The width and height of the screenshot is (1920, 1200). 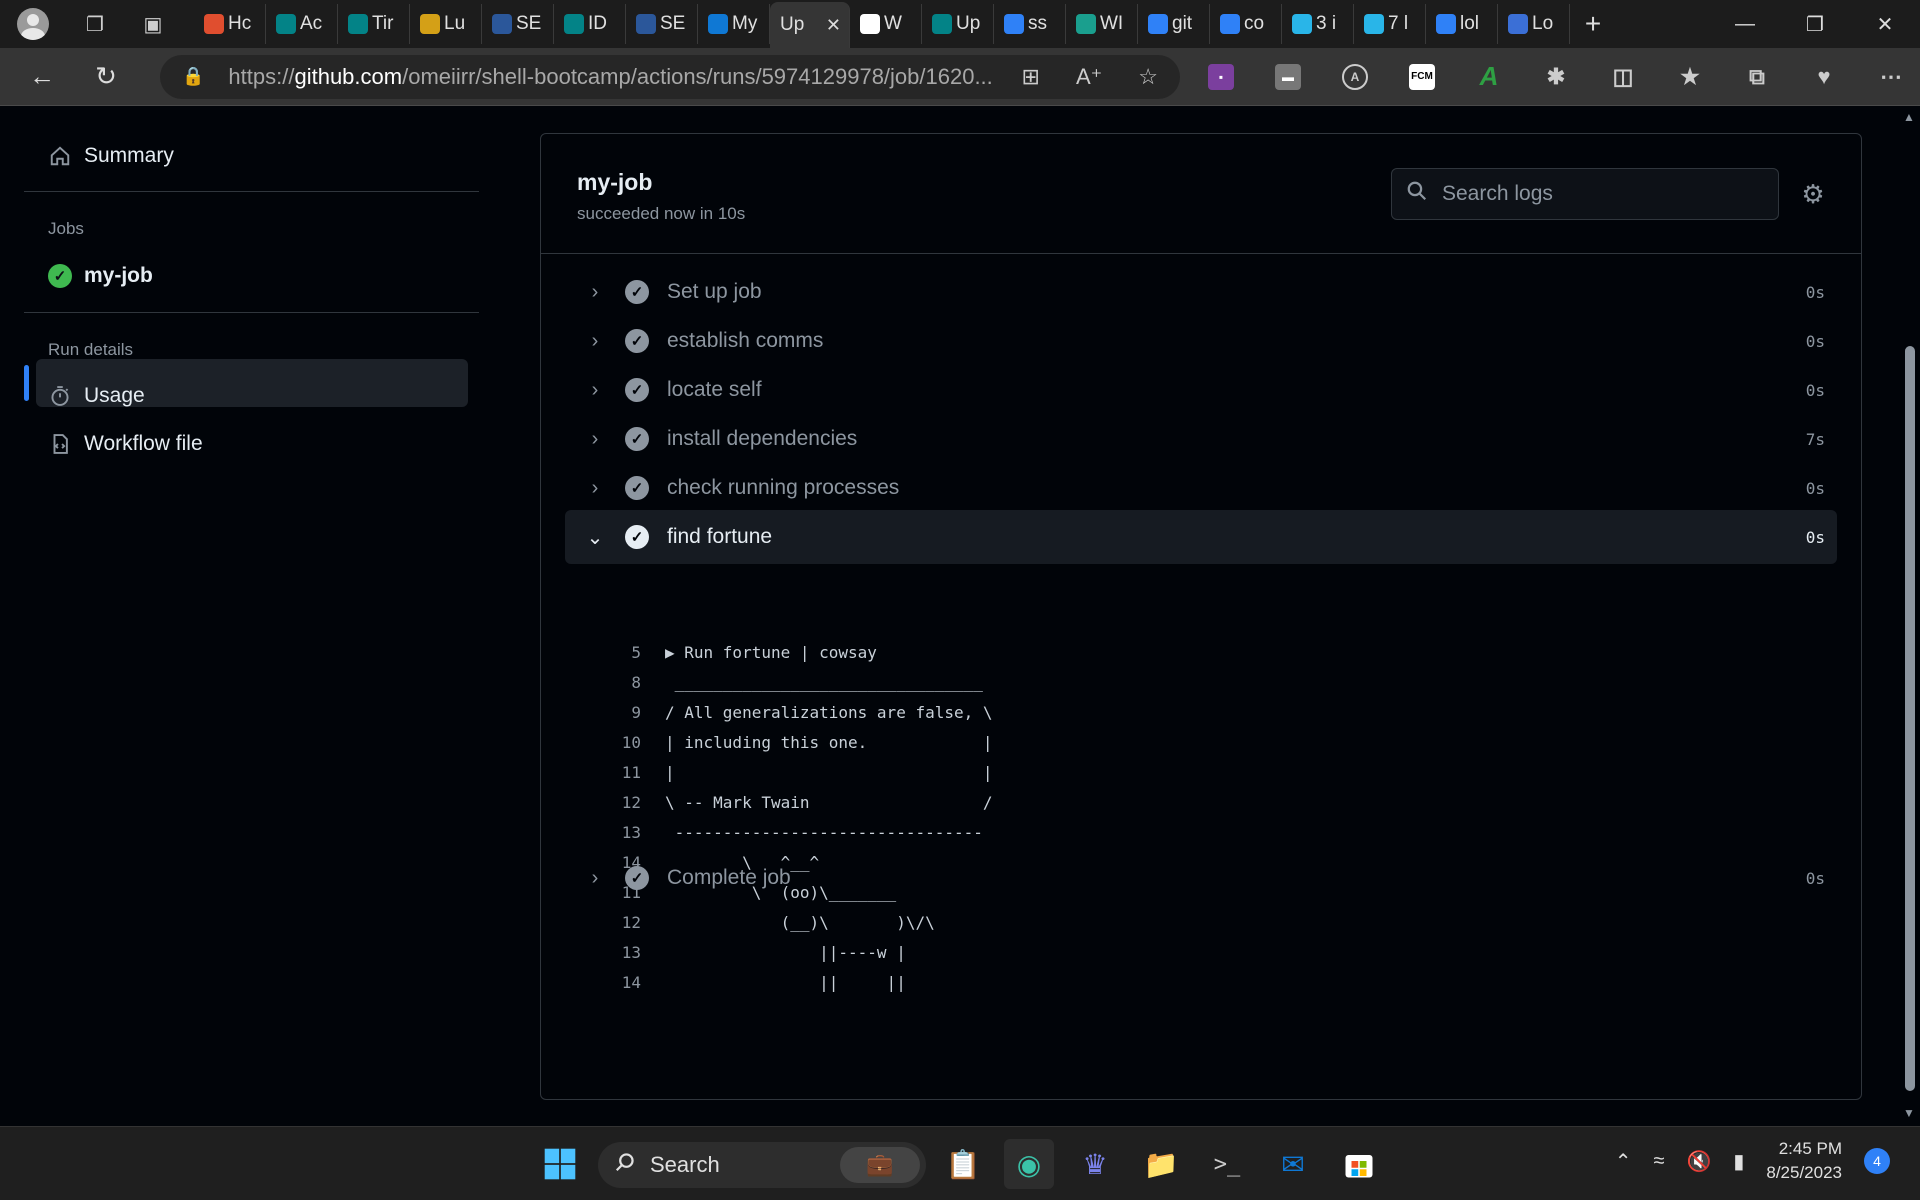 I want to click on browser-tab: ss, so click(x=1030, y=24).